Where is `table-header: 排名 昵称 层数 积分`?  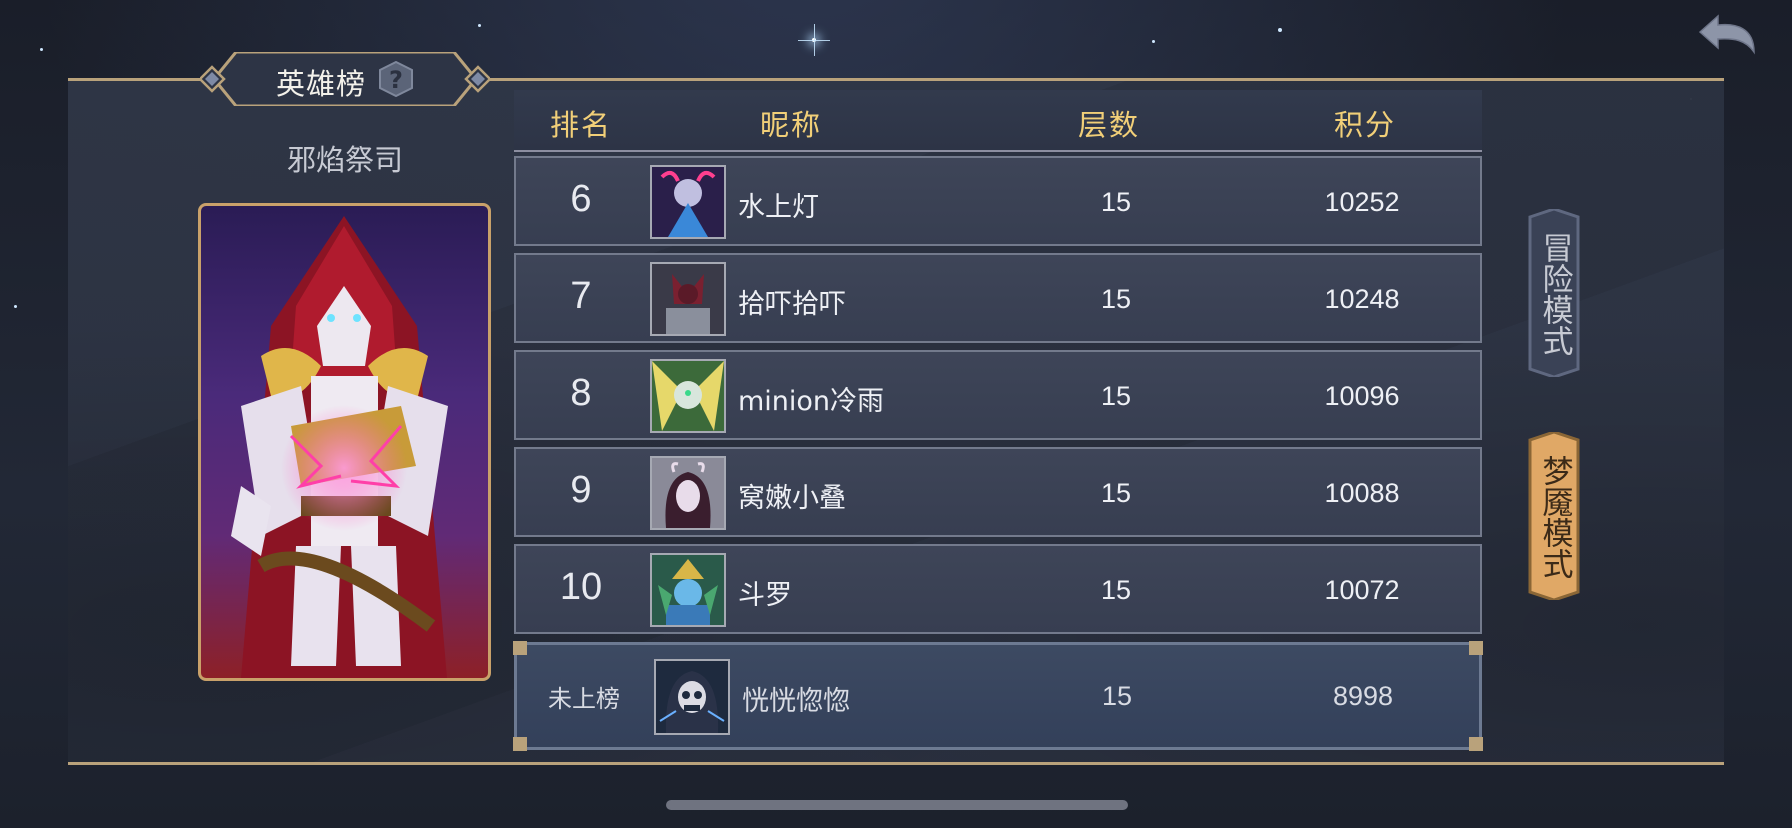
table-header: 排名 昵称 层数 积分 is located at coordinates (998, 121).